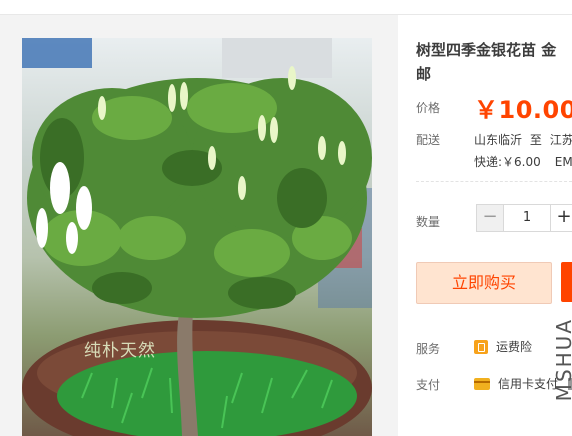 Image resolution: width=572 pixels, height=436 pixels. What do you see at coordinates (482, 383) in the screenshot?
I see `credit-card-icon` at bounding box center [482, 383].